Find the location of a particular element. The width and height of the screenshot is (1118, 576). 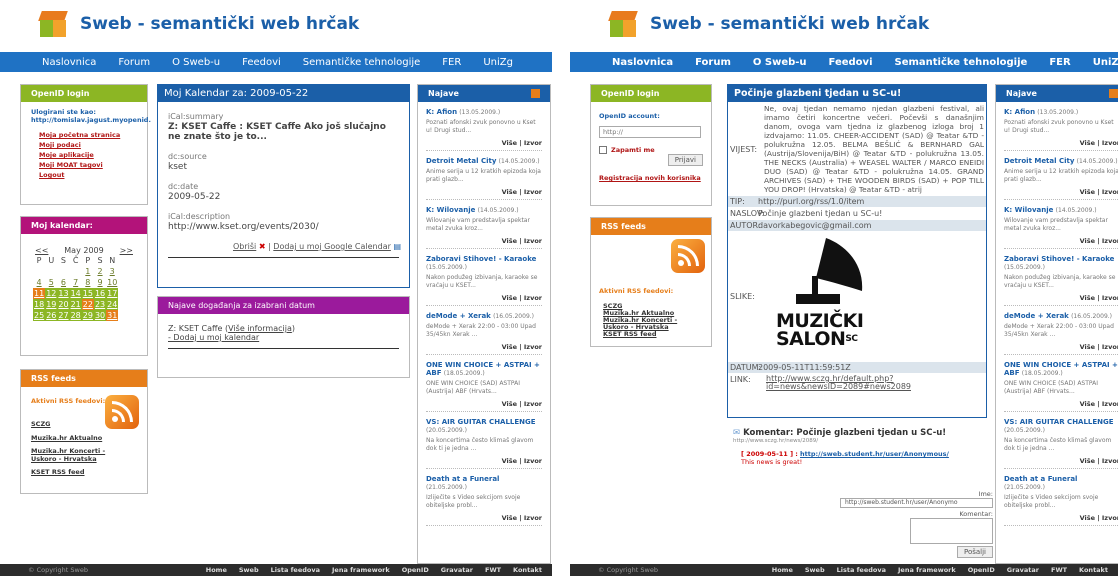

comment-user-link: http://sweb.student.hr/user/Anonymous/ is located at coordinates (874, 454).